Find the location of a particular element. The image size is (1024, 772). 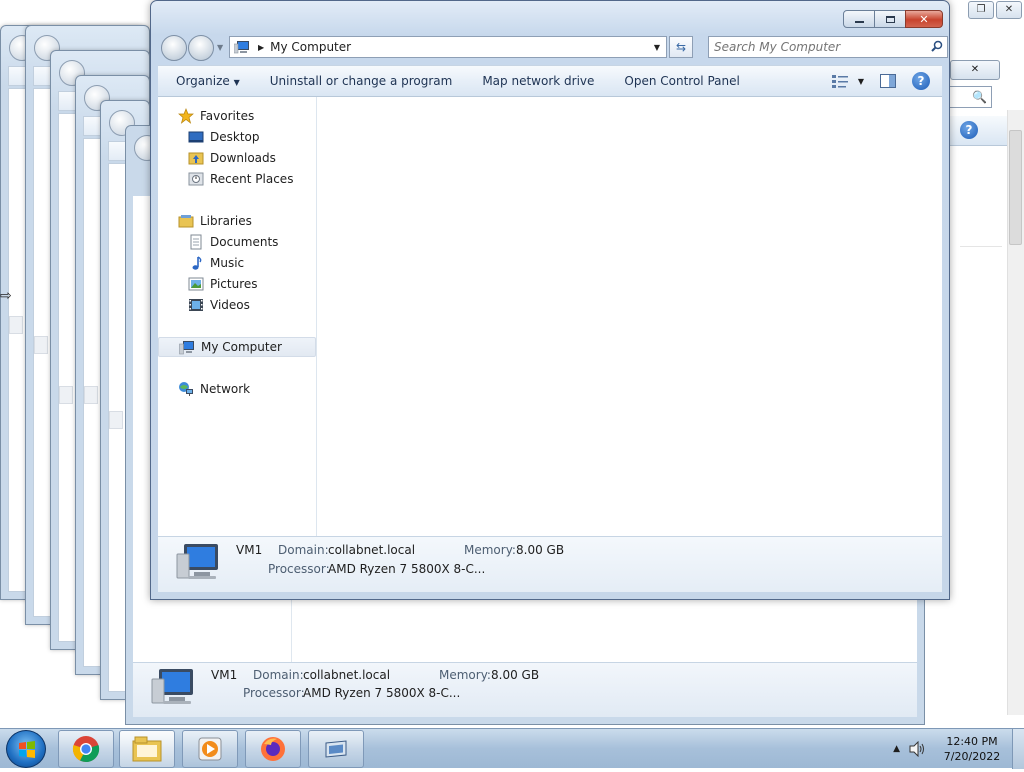

mouse-cursor-icon: ⇨ is located at coordinates (6, 296).